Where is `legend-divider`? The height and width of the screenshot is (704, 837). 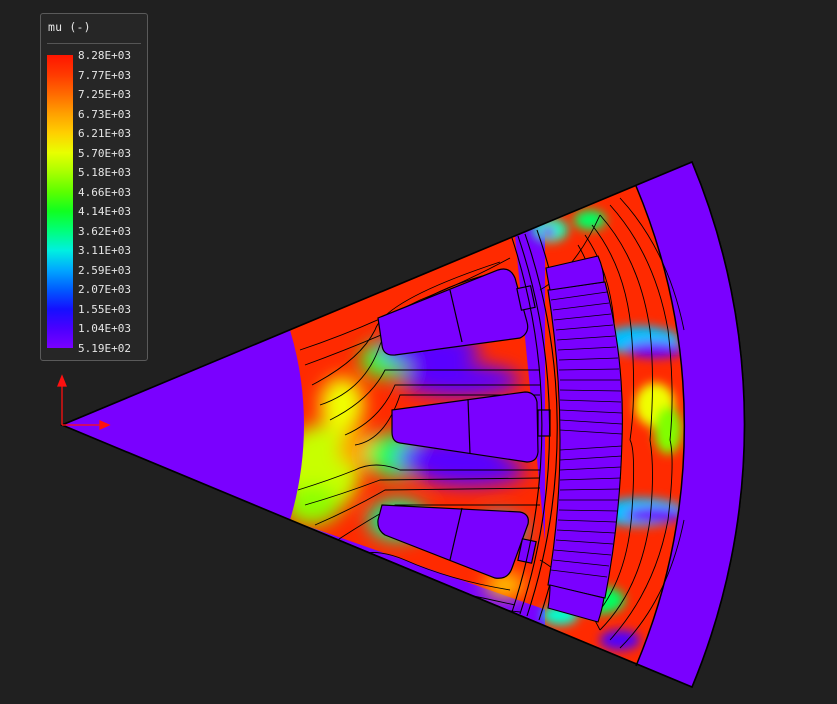 legend-divider is located at coordinates (94, 43).